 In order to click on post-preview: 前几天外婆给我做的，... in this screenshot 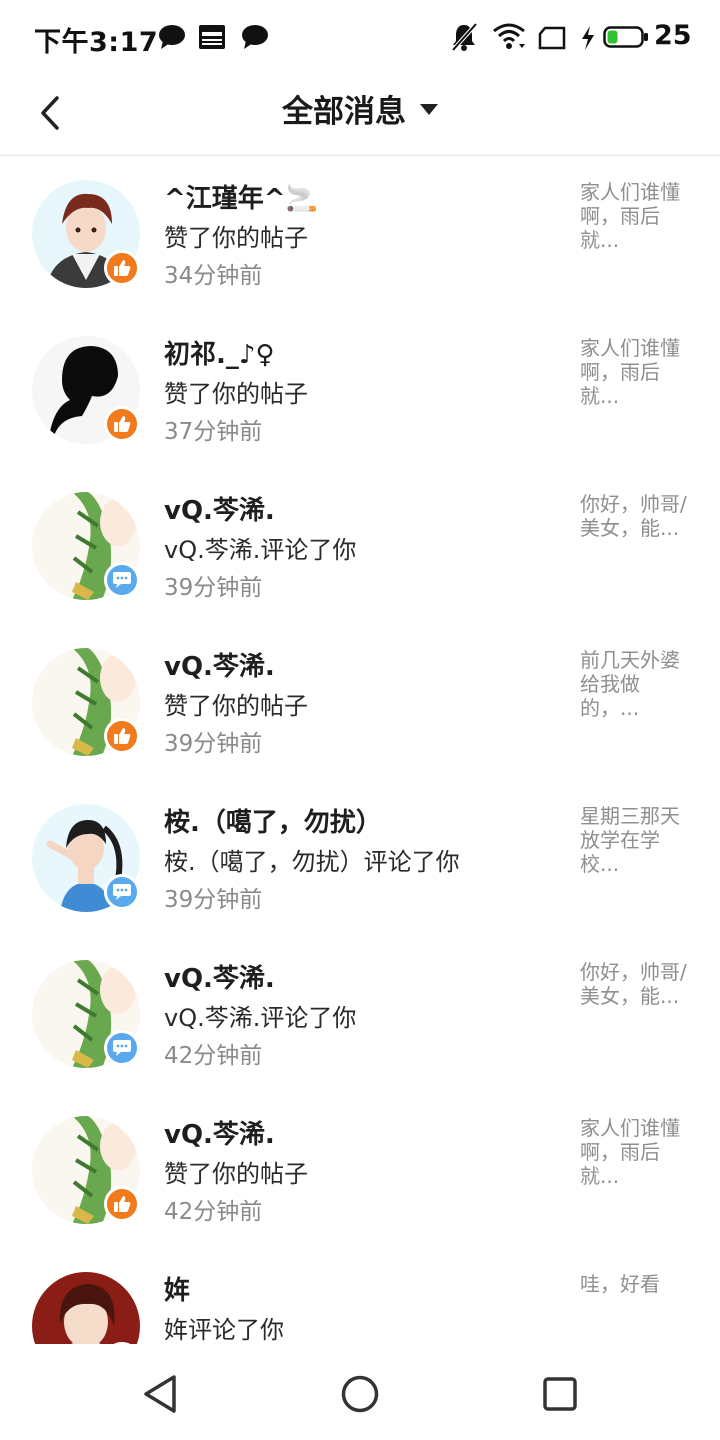, I will do `click(630, 684)`.